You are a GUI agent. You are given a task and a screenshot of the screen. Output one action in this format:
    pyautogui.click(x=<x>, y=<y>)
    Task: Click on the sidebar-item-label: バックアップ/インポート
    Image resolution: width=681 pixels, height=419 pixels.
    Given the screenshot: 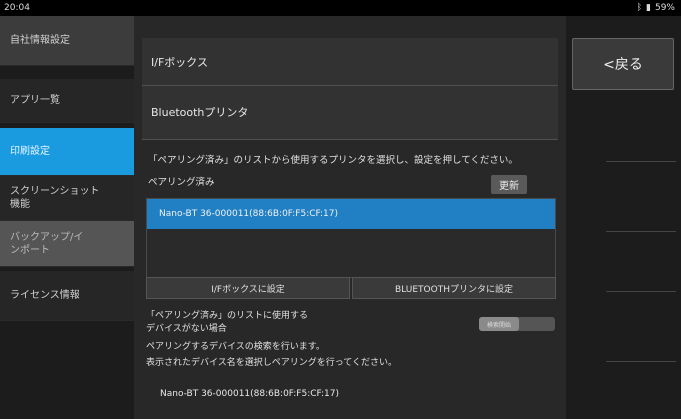 What is the action you would take?
    pyautogui.click(x=47, y=243)
    